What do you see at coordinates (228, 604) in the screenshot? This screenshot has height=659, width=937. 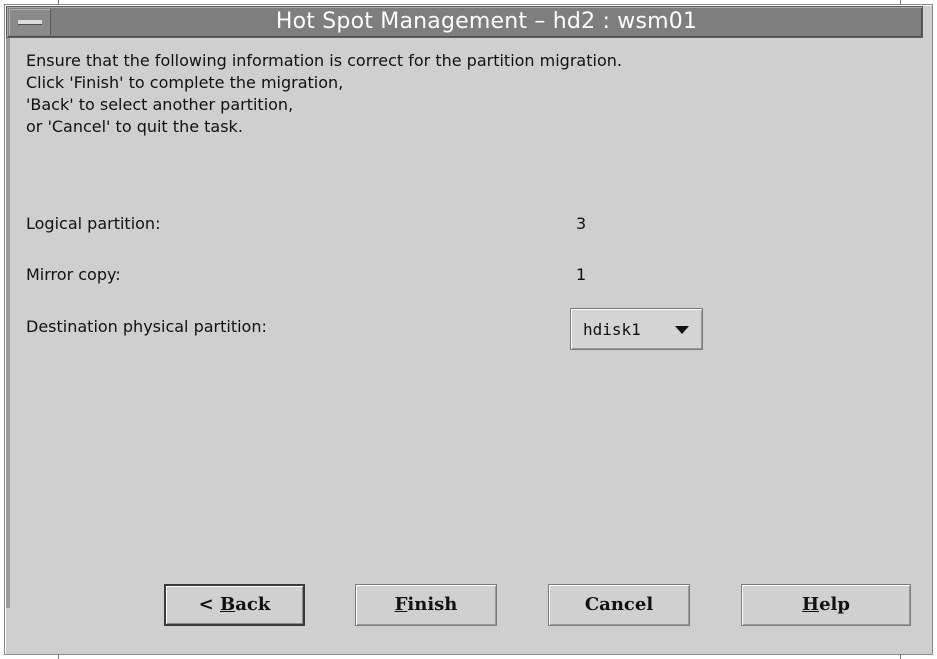 I see `back-button-mnemonic: B` at bounding box center [228, 604].